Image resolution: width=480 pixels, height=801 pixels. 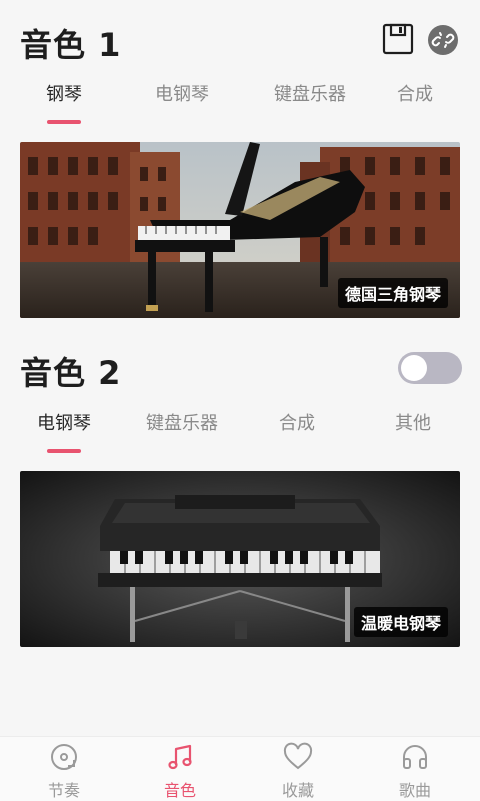 What do you see at coordinates (414, 790) in the screenshot?
I see `nav-label: 歌曲` at bounding box center [414, 790].